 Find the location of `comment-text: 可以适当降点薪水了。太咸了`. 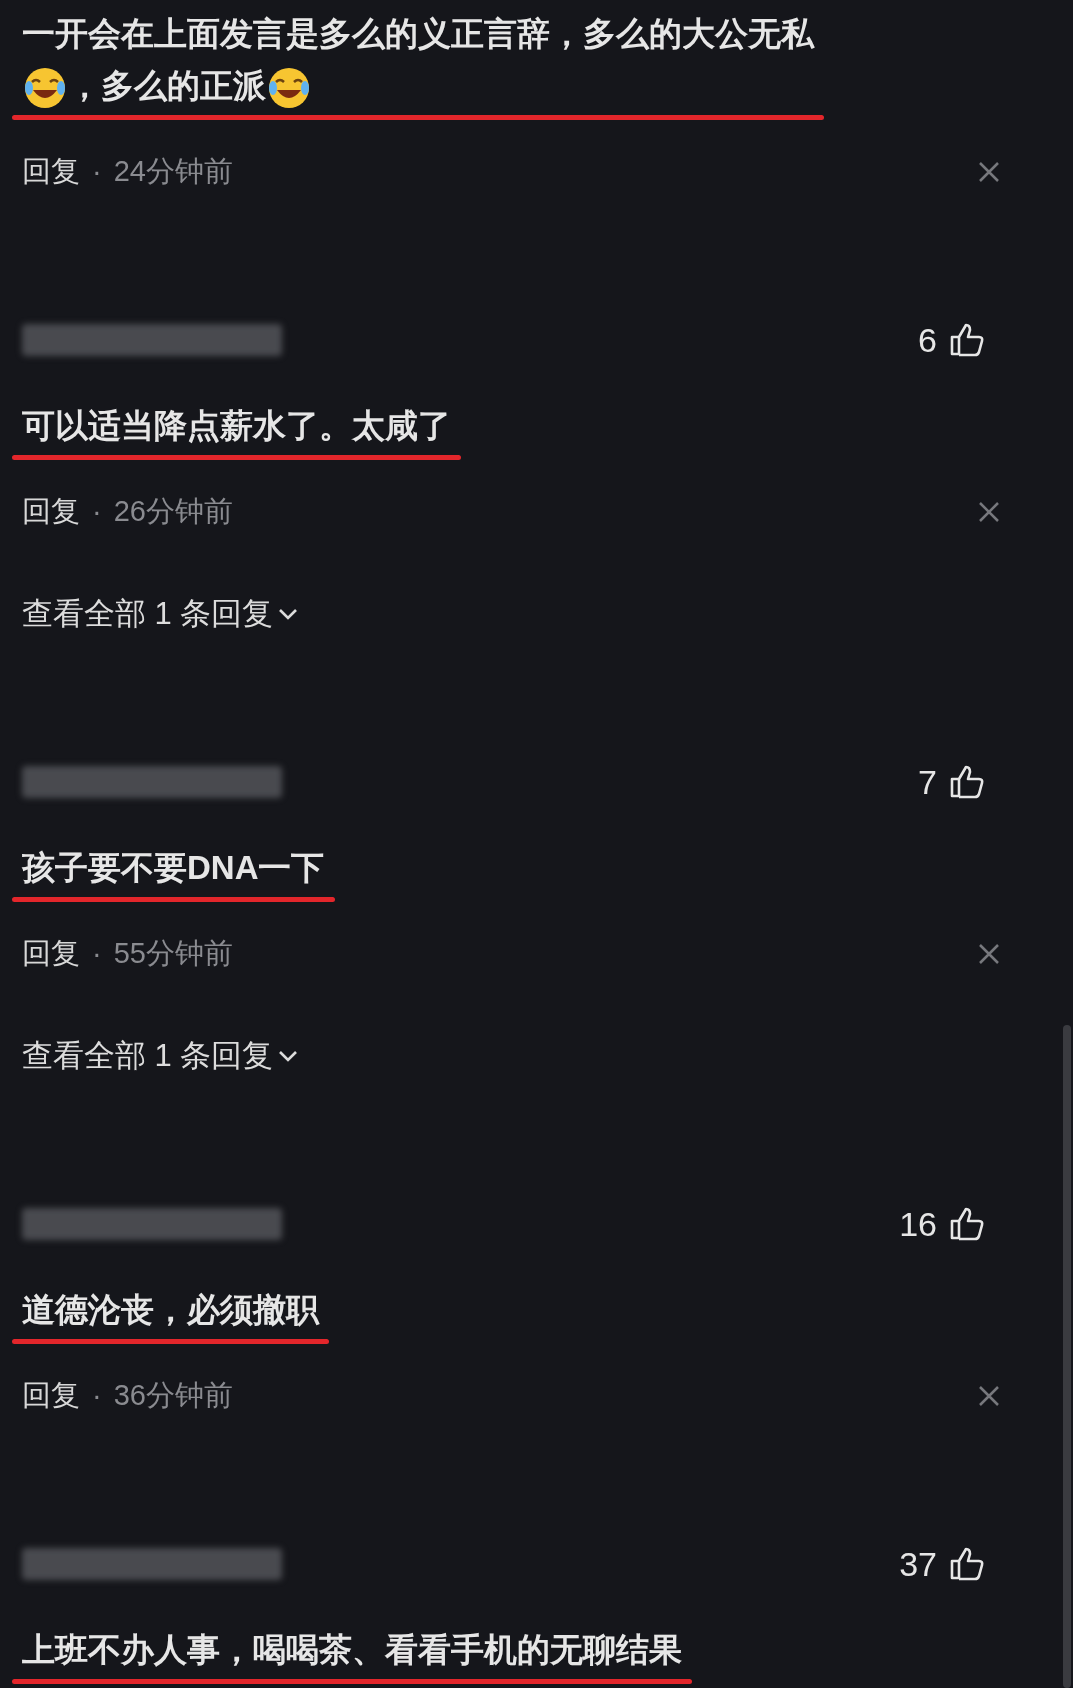

comment-text: 可以适当降点薪水了。太咸了 is located at coordinates (236, 426).